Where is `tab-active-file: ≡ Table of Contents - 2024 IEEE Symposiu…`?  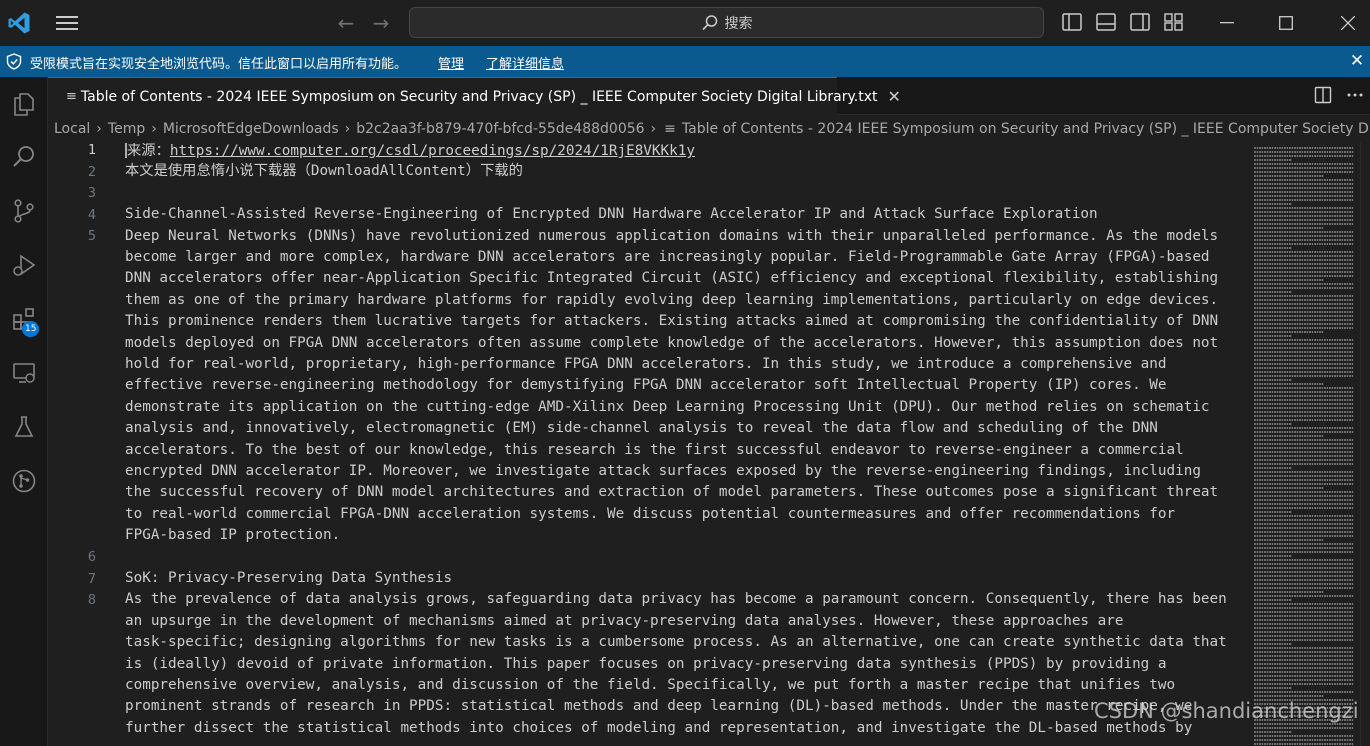 tab-active-file: ≡ Table of Contents - 2024 IEEE Symposiu… is located at coordinates (474, 96).